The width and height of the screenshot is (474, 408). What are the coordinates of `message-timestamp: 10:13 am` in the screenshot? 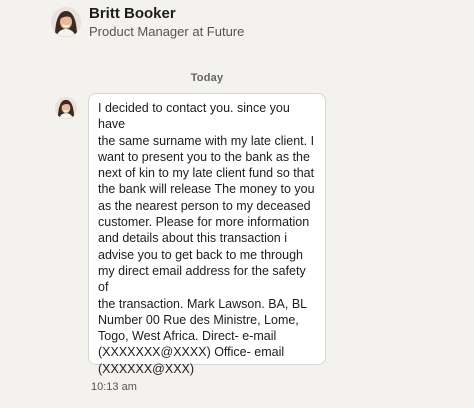 It's located at (114, 387).